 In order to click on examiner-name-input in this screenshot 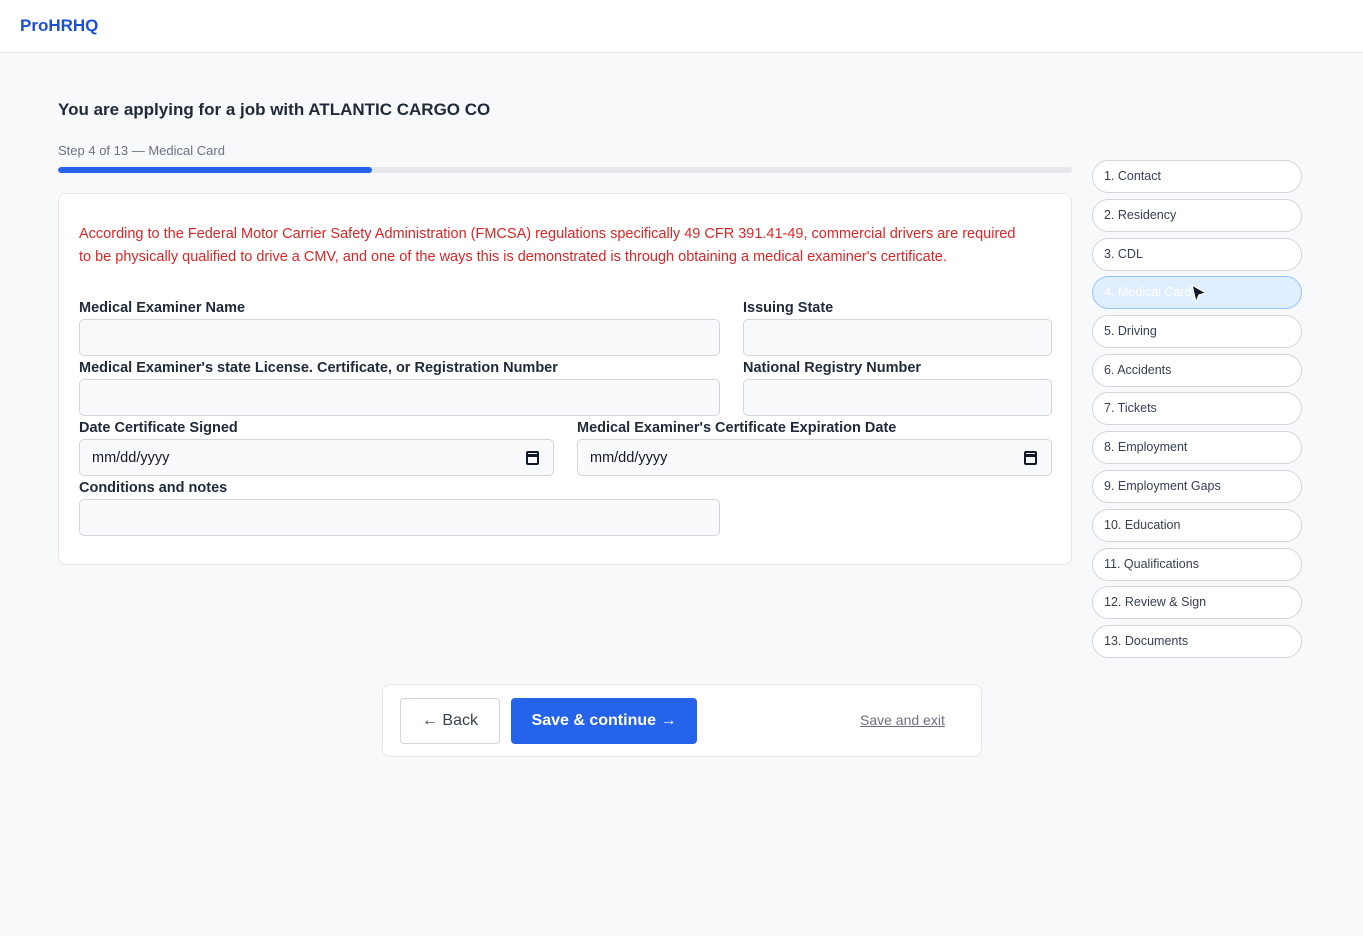, I will do `click(399, 337)`.